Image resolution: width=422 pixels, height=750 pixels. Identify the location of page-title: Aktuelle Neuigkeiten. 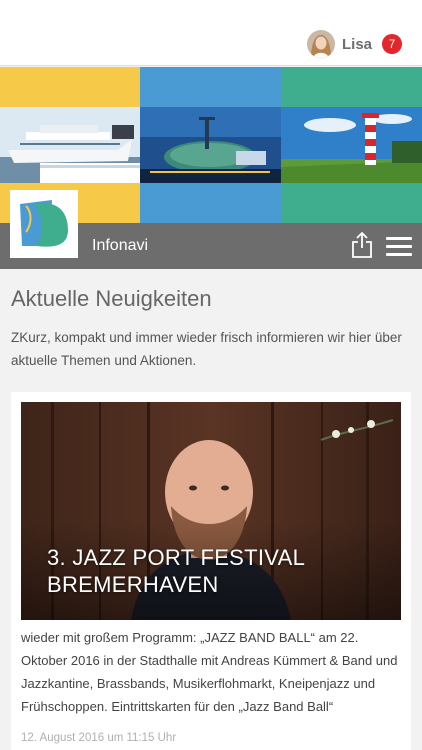
(111, 298).